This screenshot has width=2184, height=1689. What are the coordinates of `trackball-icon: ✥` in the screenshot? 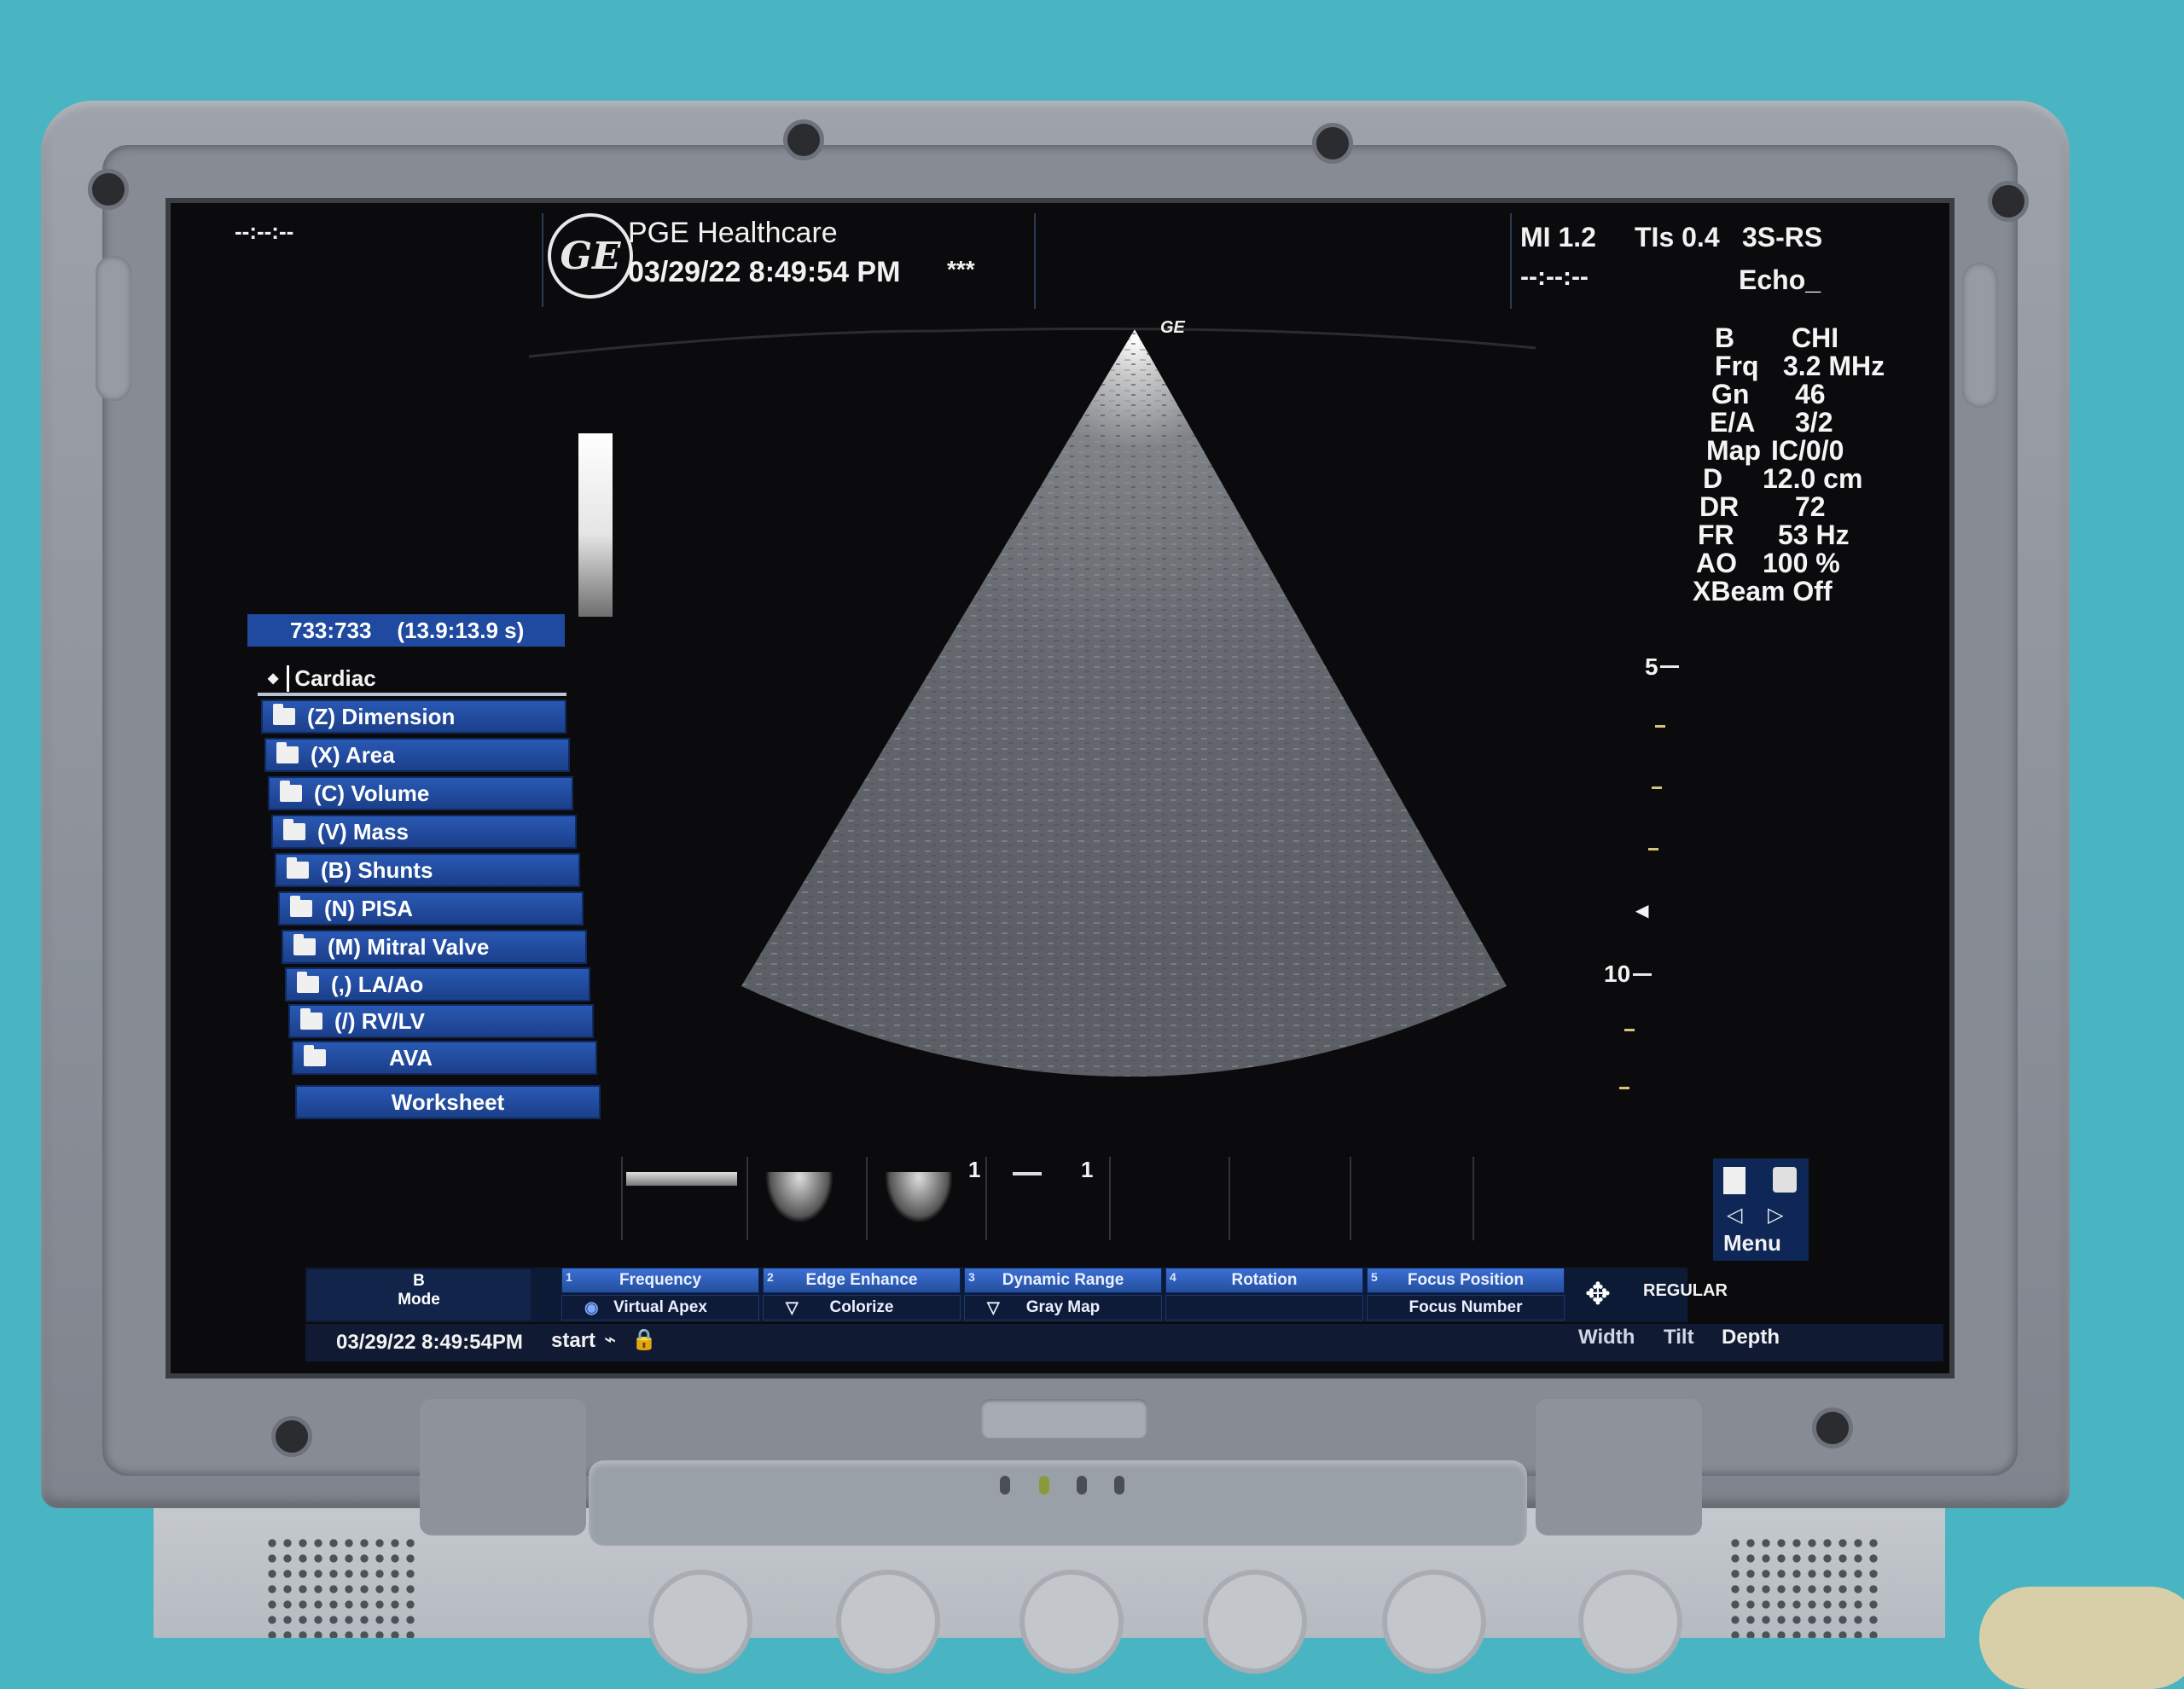 It's located at (1598, 1294).